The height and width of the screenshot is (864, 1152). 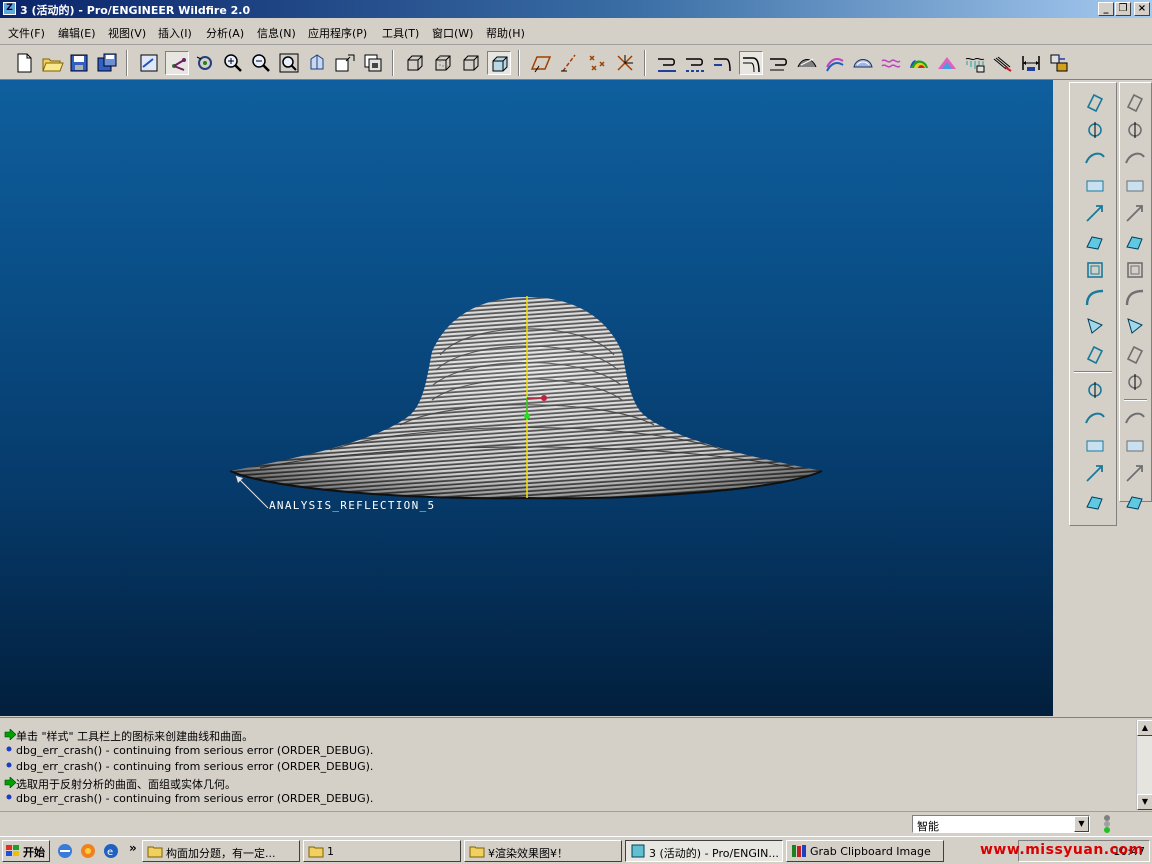 I want to click on menu-help: 帮助(H), so click(x=505, y=33).